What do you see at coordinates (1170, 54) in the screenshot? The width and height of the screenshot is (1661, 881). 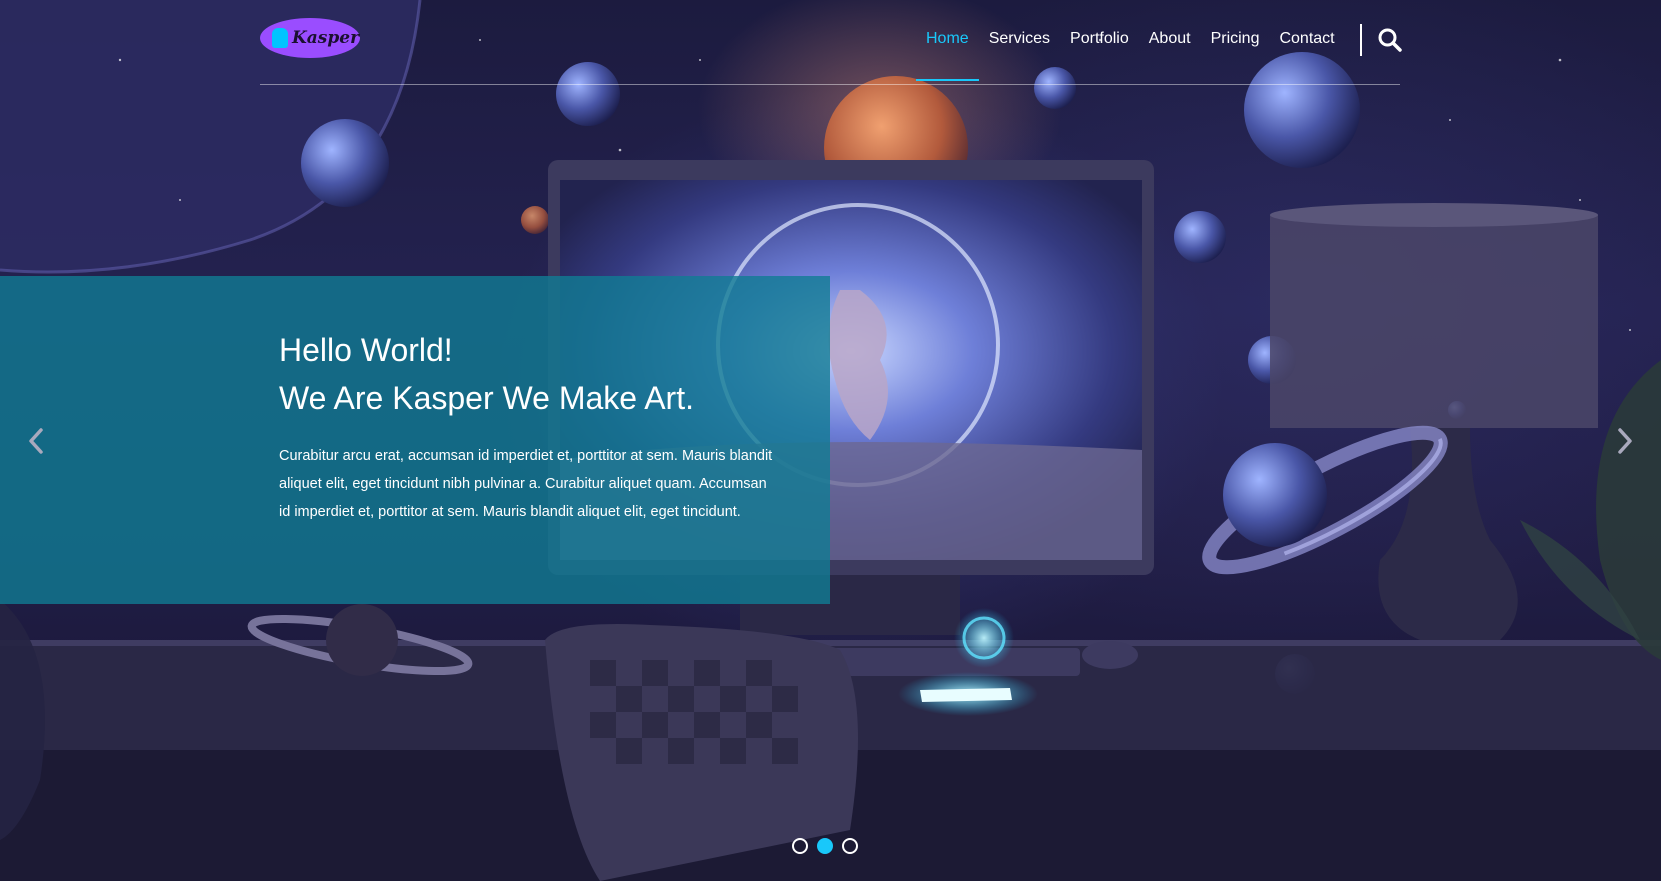 I see `nav-link-about: About` at bounding box center [1170, 54].